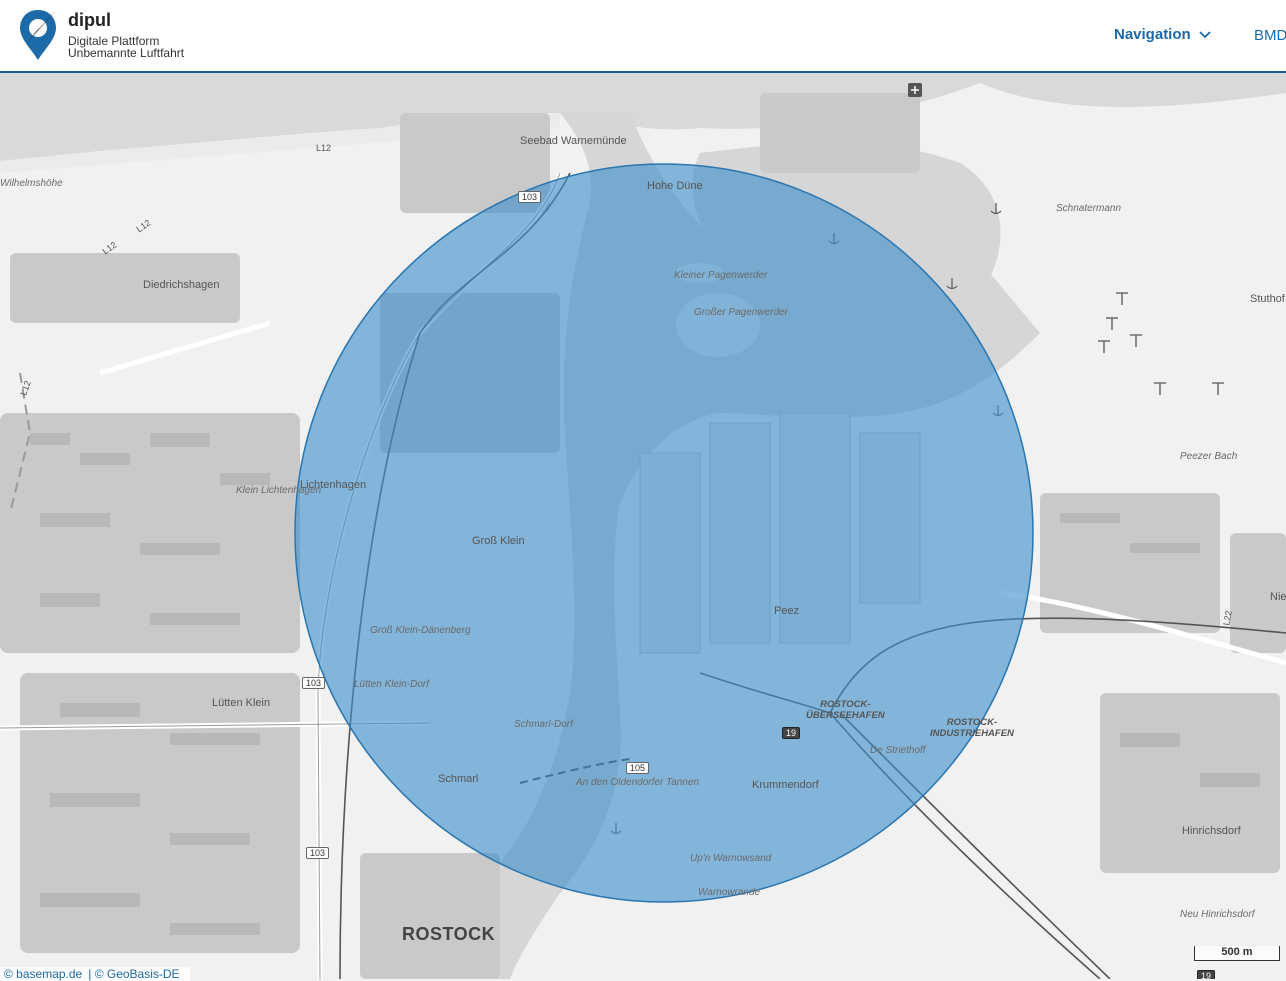 This screenshot has height=981, width=1286. I want to click on place-label: Diedrichshagen, so click(181, 285).